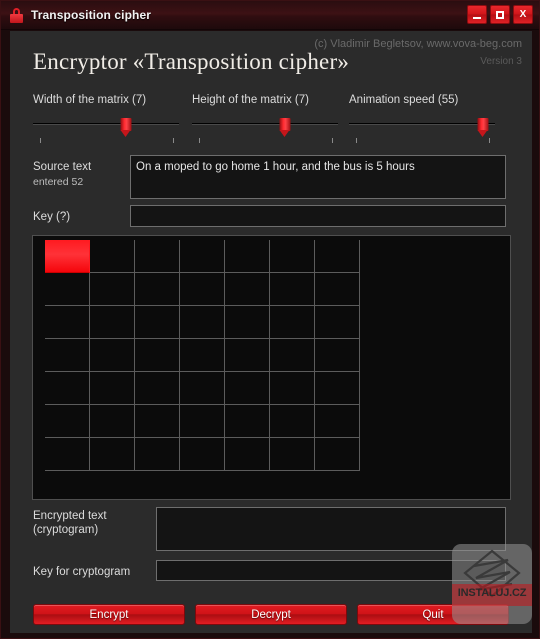 The width and height of the screenshot is (540, 639). Describe the element at coordinates (250, 100) in the screenshot. I see `slider-height-label: Height of the matrix (7)` at that location.